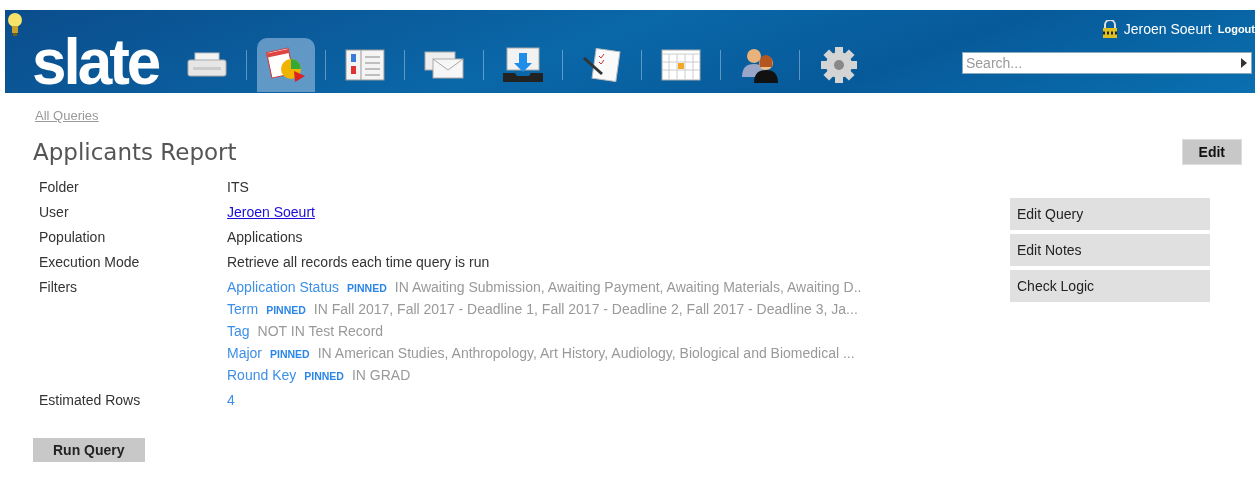 The width and height of the screenshot is (1260, 496). What do you see at coordinates (1110, 286) in the screenshot?
I see `action-button: Check Logic` at bounding box center [1110, 286].